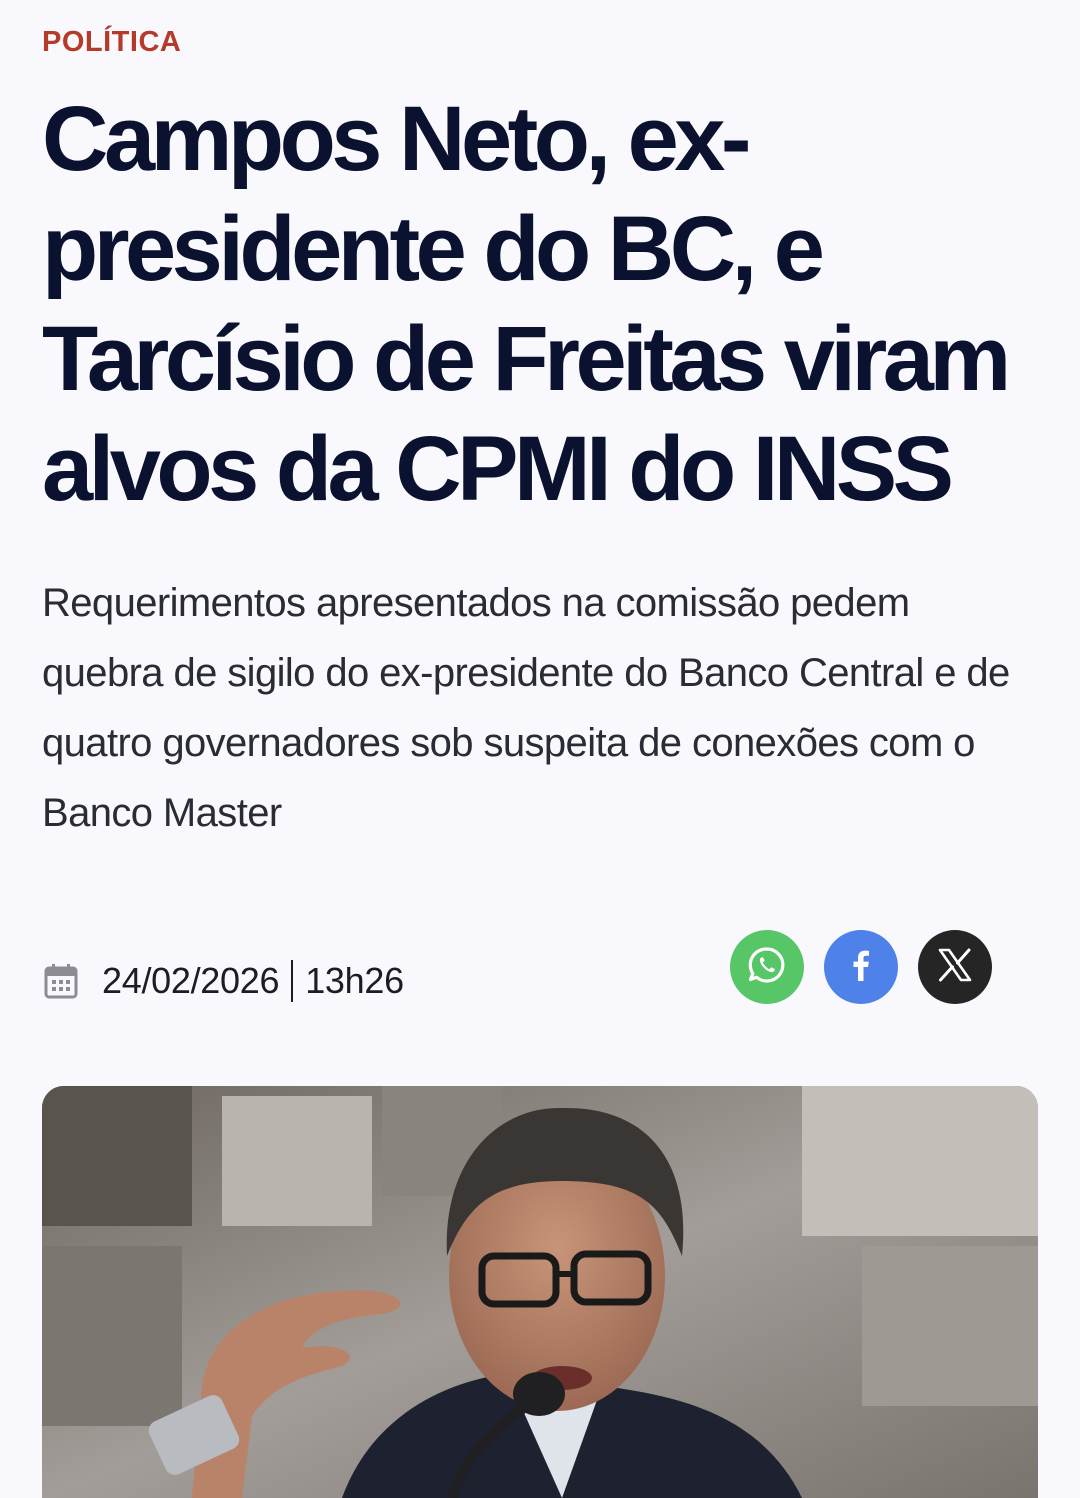  What do you see at coordinates (191, 980) in the screenshot?
I see `publish-date: 24/02/2026` at bounding box center [191, 980].